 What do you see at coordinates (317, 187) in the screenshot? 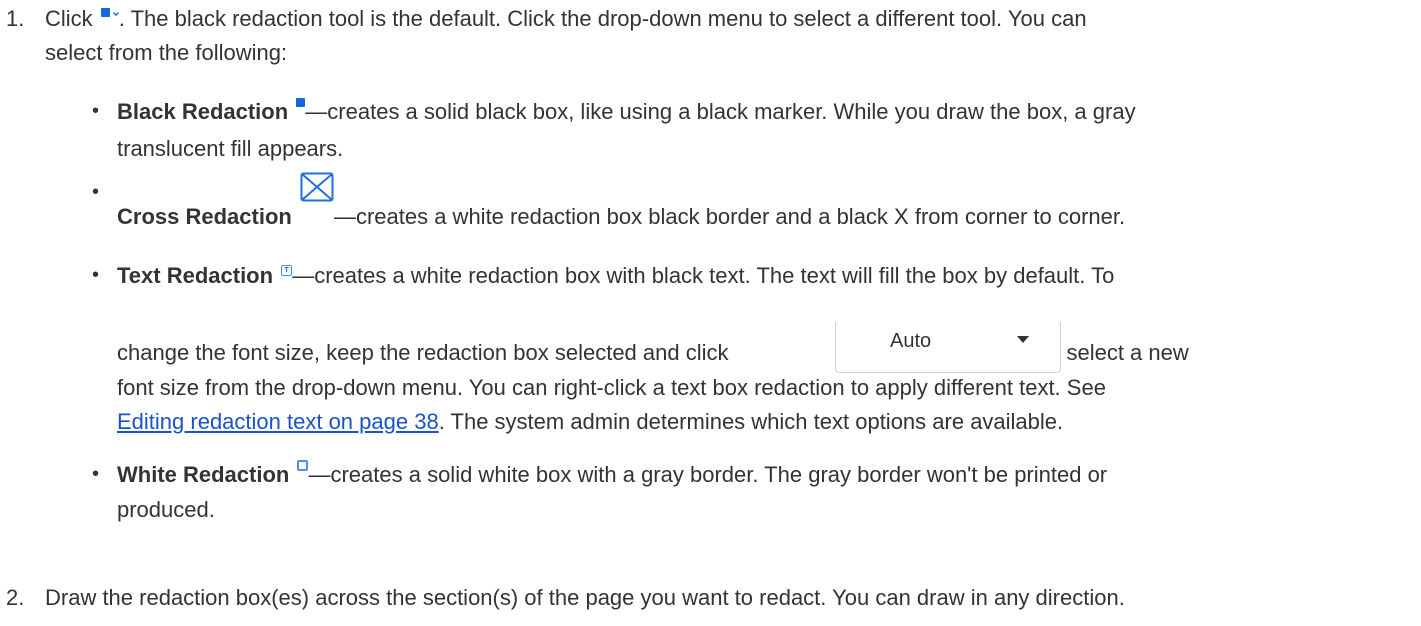
I see `cross-redaction-icon` at bounding box center [317, 187].